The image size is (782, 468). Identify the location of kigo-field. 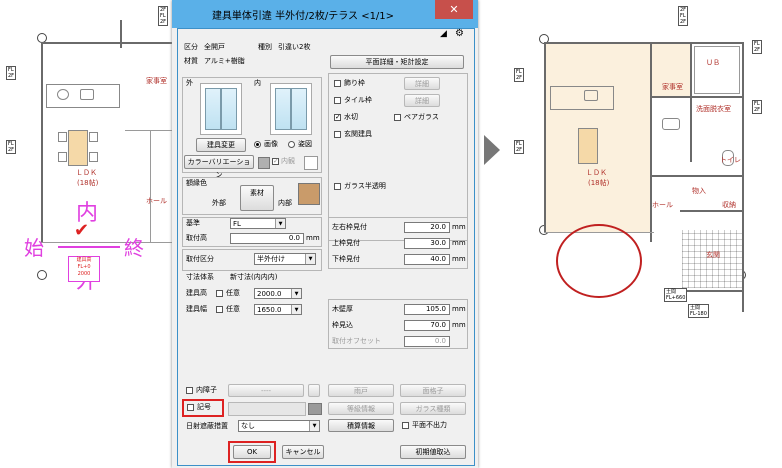
(267, 409).